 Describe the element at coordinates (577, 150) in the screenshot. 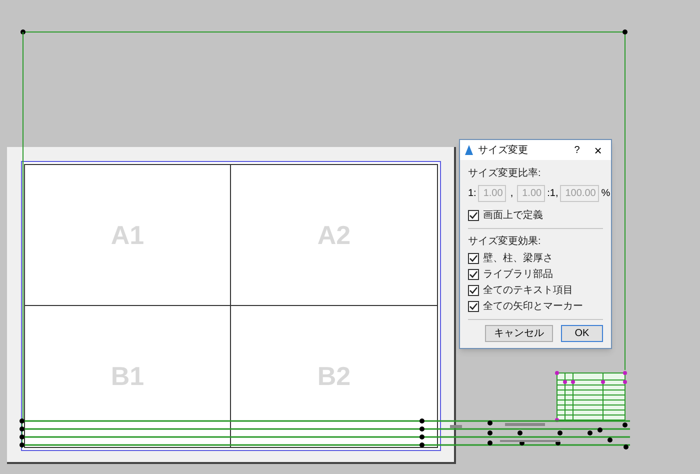

I see `help-button: ?` at that location.